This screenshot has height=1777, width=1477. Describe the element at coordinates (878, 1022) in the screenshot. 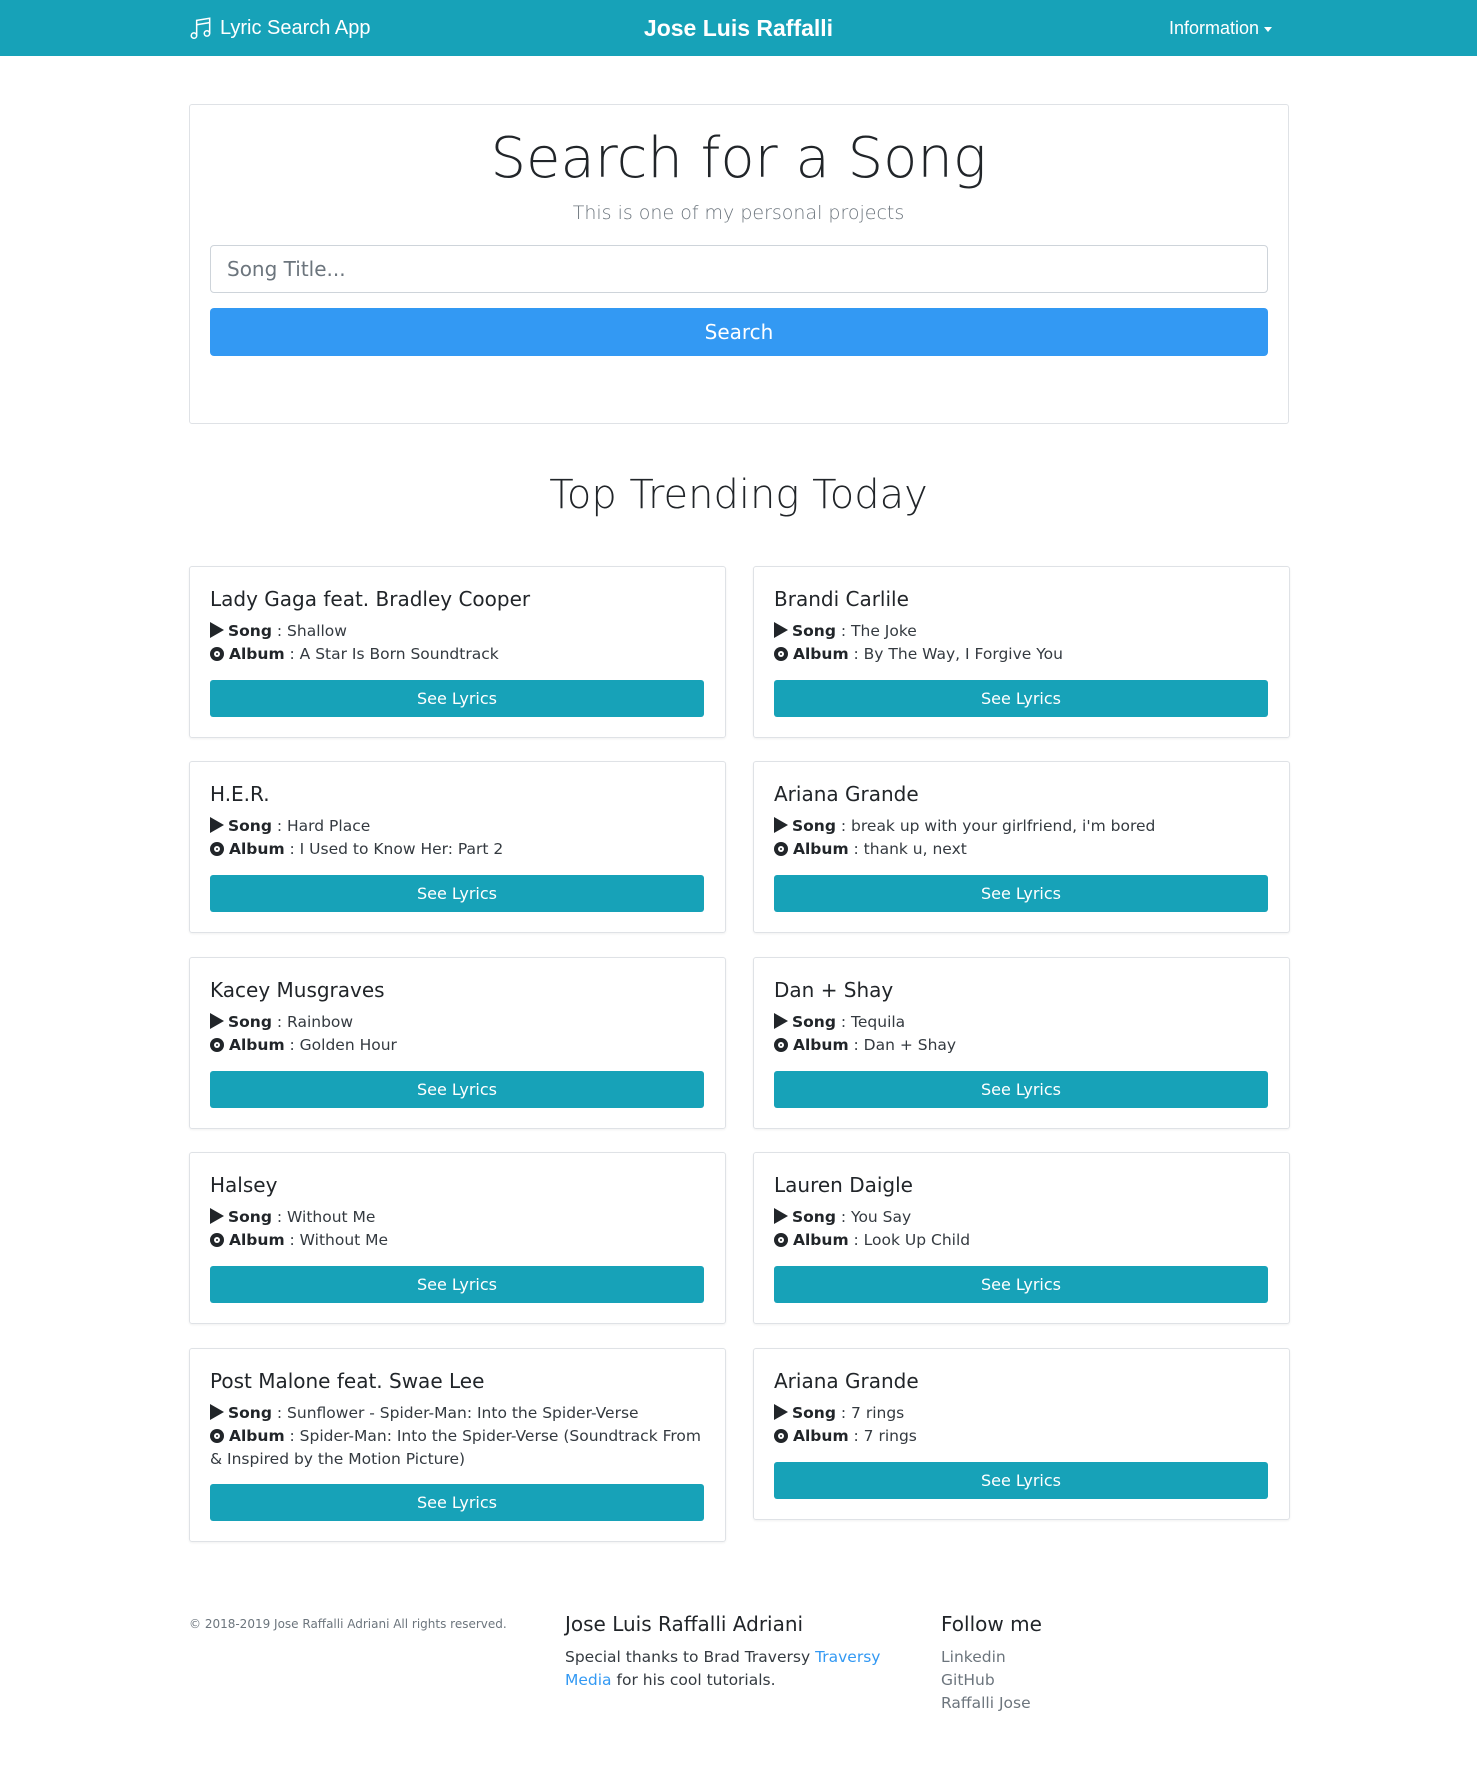

I see `song-title: Tequila` at that location.